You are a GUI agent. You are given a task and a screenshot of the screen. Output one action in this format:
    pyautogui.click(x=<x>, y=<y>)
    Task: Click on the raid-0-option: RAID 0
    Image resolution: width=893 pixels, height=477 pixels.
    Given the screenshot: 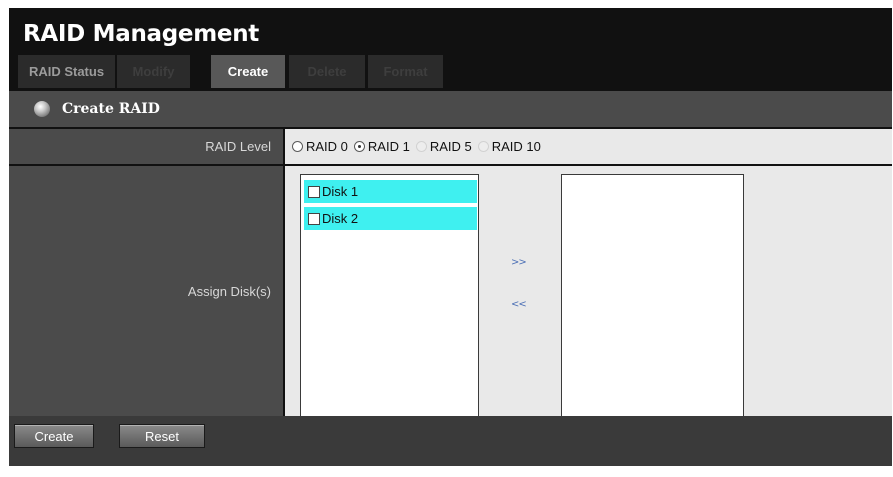 What is the action you would take?
    pyautogui.click(x=320, y=146)
    